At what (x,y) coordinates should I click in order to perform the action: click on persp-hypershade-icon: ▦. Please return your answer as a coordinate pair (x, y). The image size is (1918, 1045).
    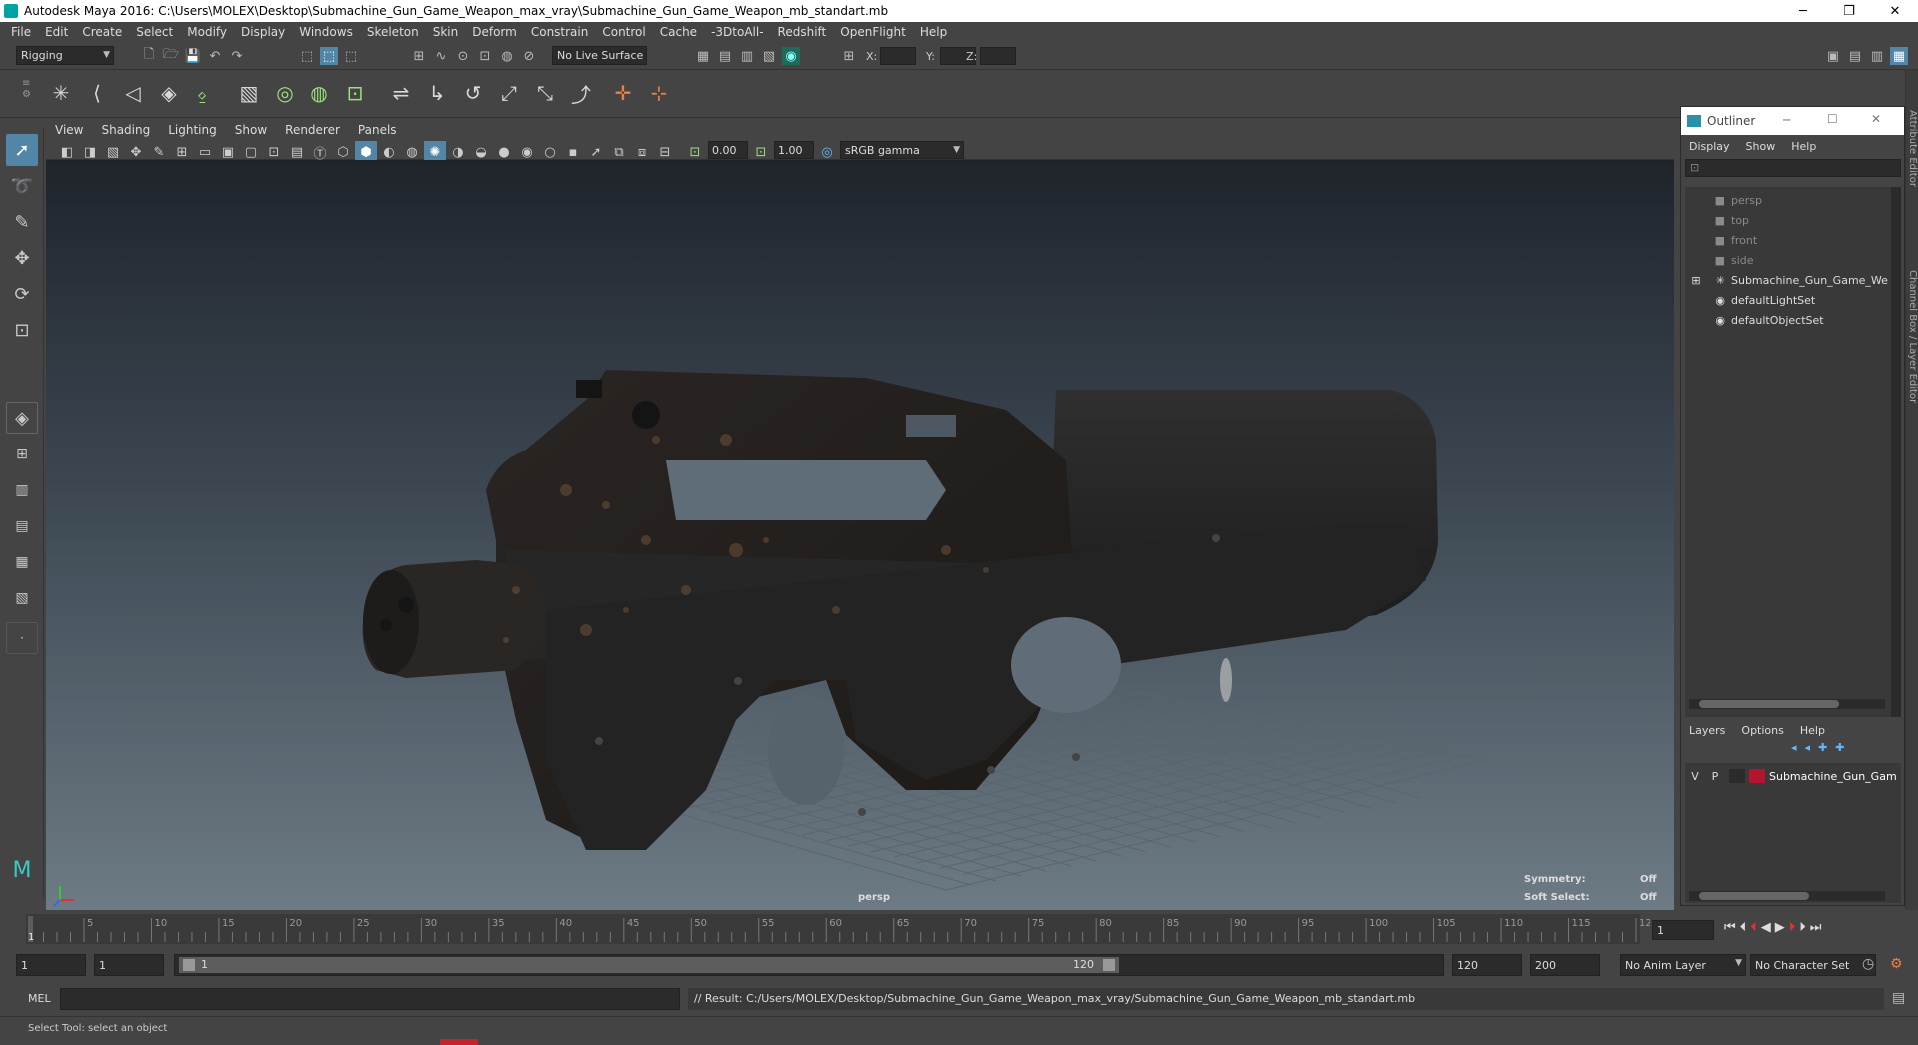
    Looking at the image, I should click on (22, 562).